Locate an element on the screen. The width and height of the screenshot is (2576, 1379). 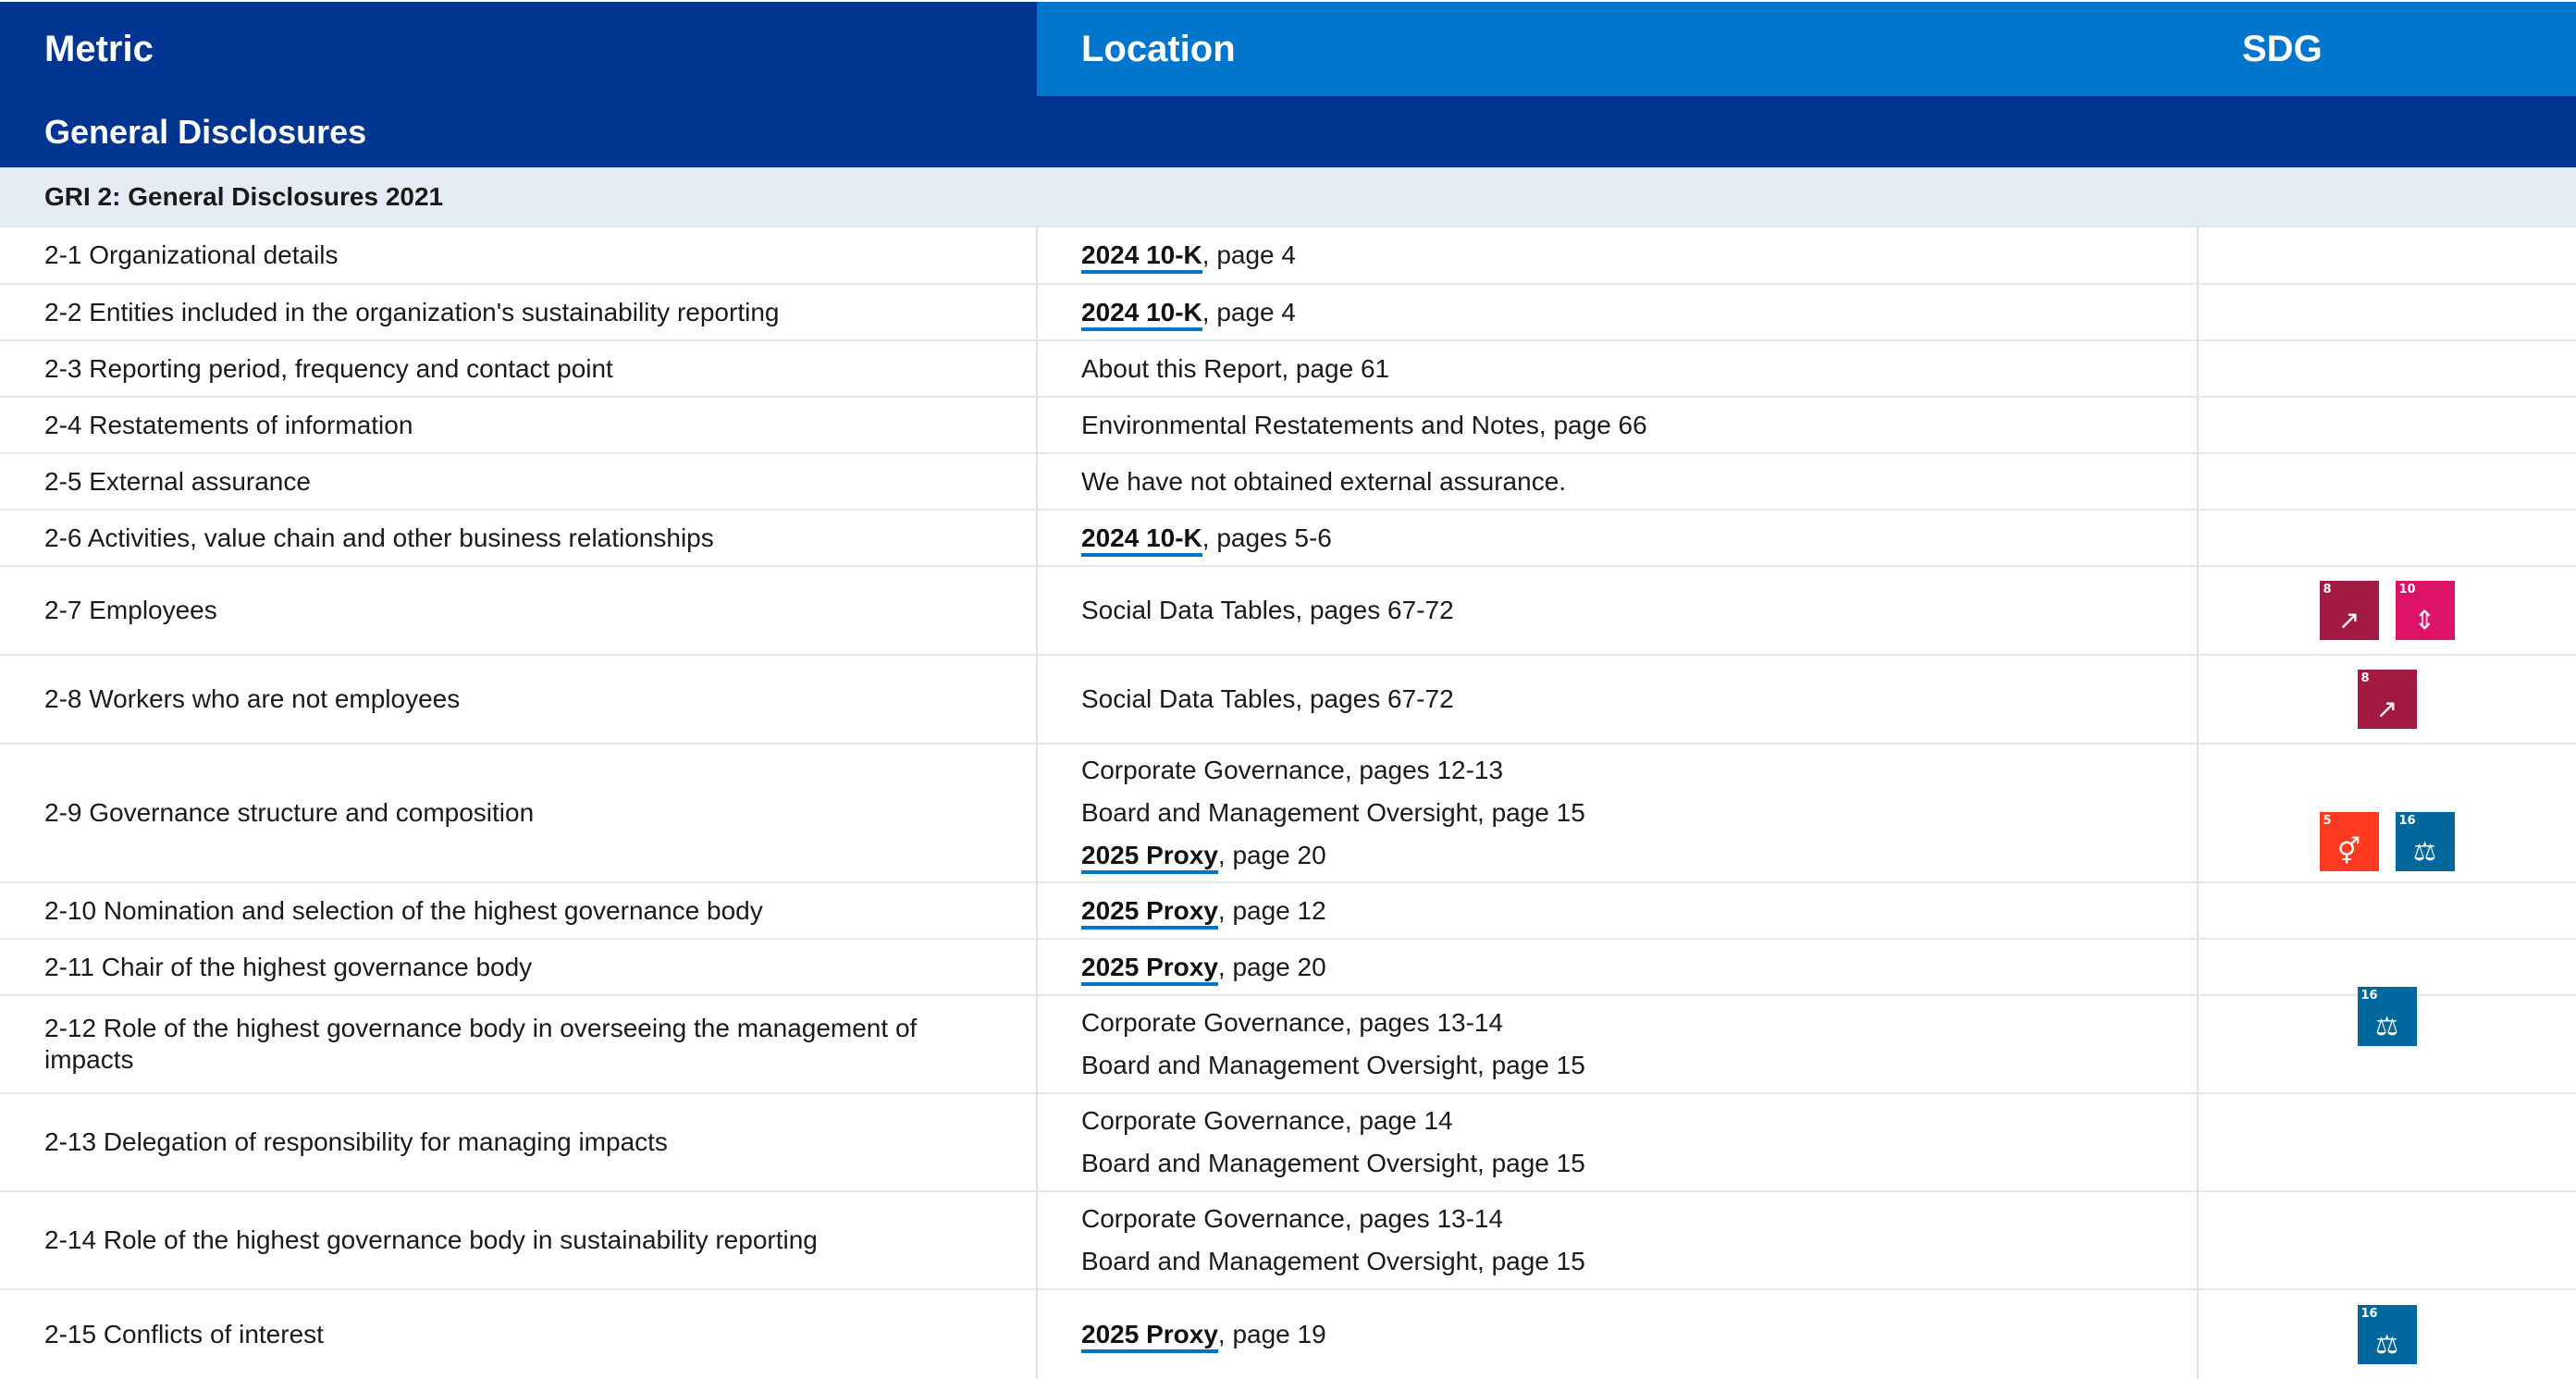
location-text: Corporate Governance, pages 12-13 is located at coordinates (1292, 770).